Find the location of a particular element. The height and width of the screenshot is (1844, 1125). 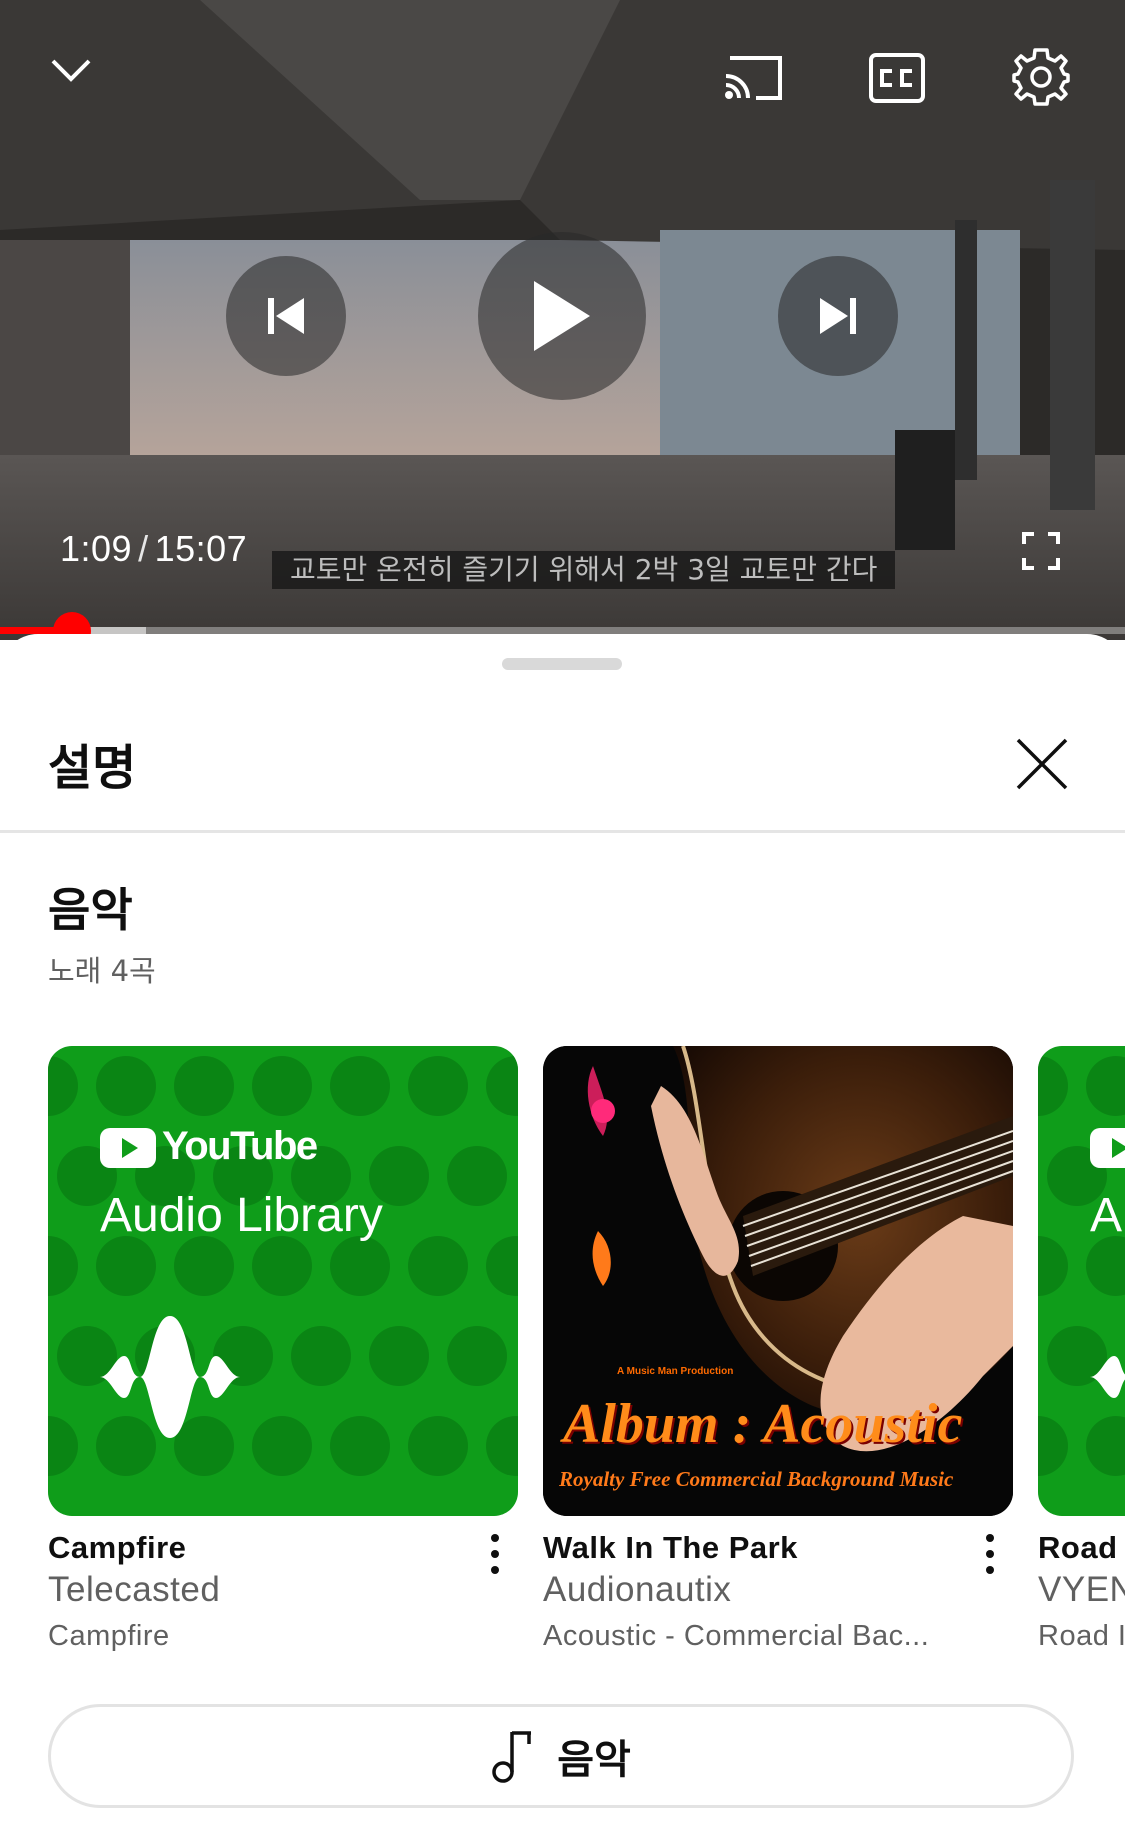

music-button-label: 음악 is located at coordinates (594, 1760).